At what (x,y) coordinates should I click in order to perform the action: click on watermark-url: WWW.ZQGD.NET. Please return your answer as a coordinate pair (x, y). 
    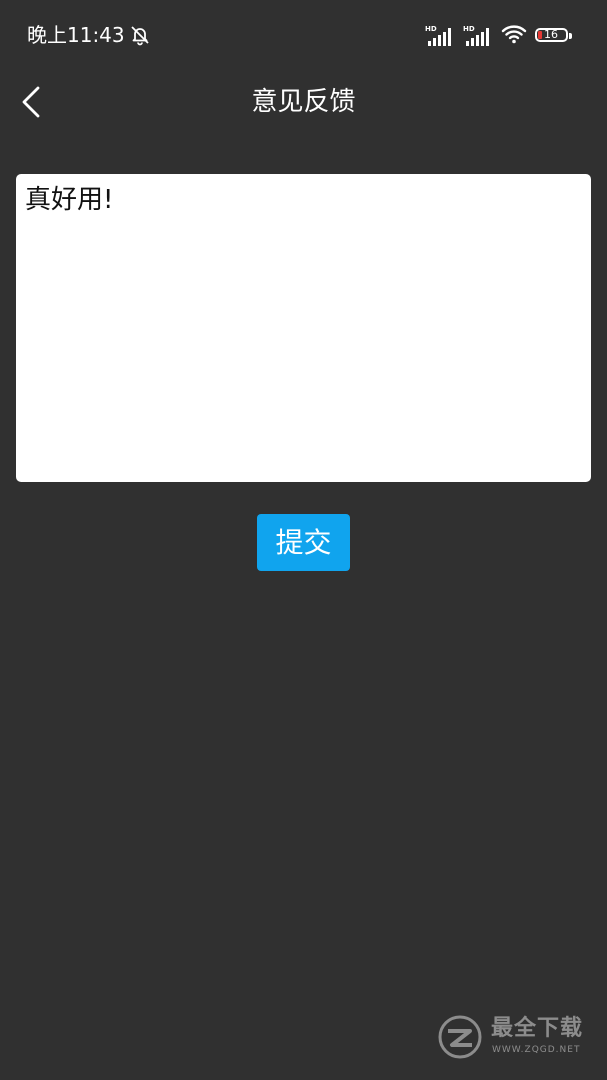
    Looking at the image, I should click on (536, 1050).